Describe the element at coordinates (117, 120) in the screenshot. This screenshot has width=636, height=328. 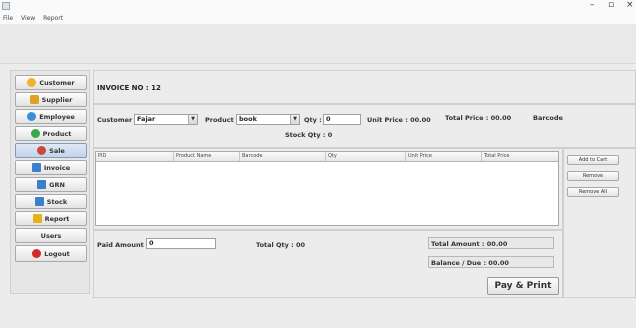
I see `customer-label: Customer :` at that location.